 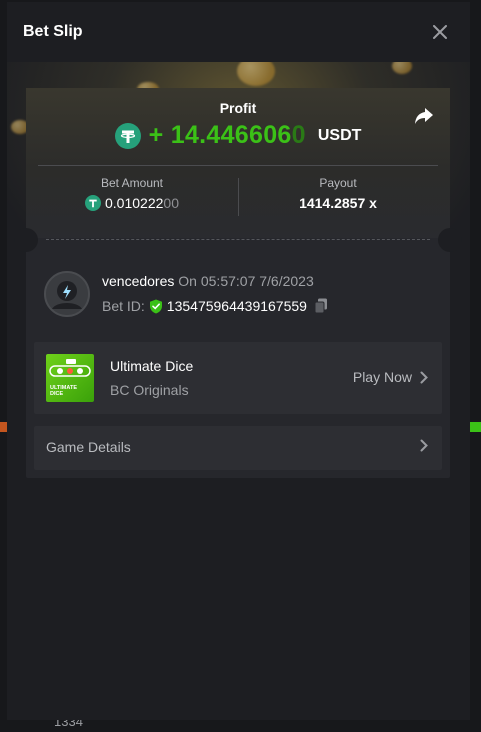 I want to click on game-thumbnail-title: ULTIMATE DICE, so click(x=63, y=391).